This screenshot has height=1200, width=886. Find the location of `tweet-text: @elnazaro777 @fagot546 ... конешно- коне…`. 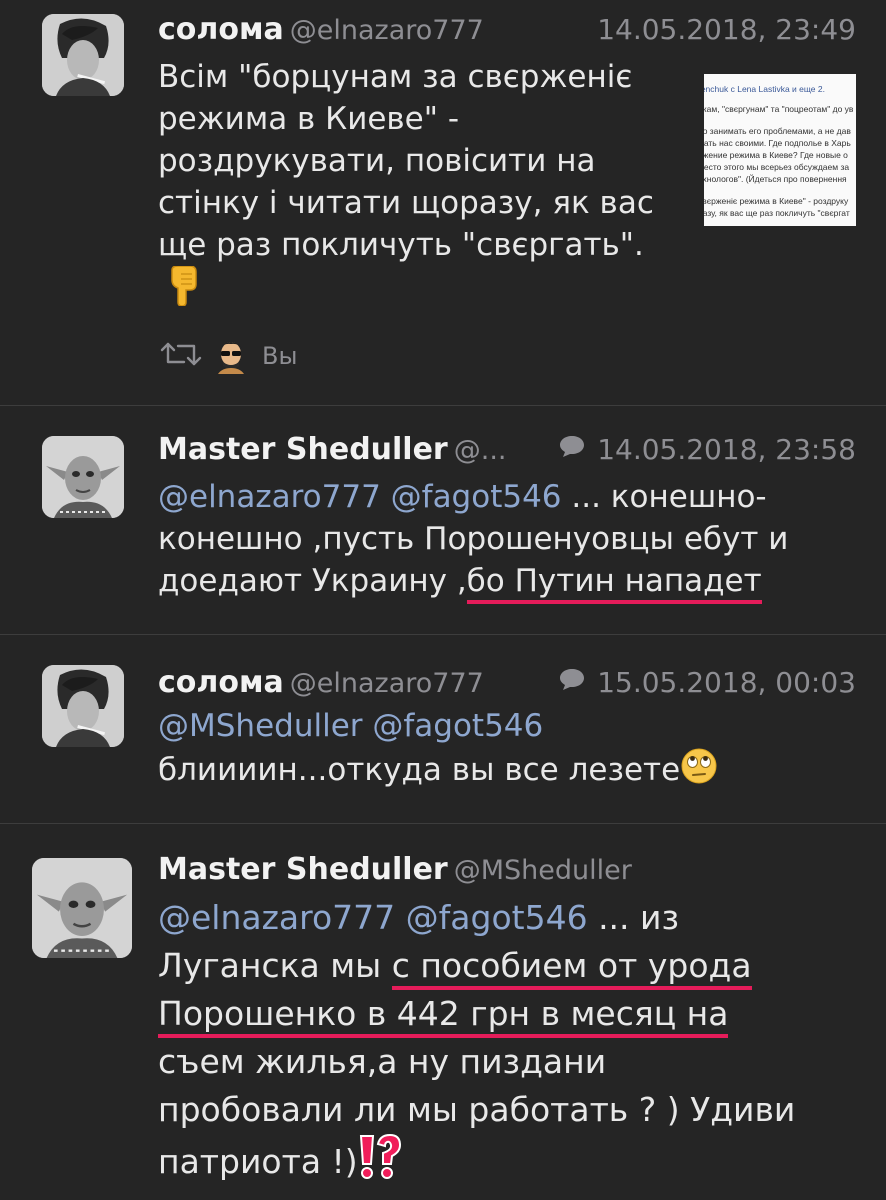

tweet-text: @elnazaro777 @fagot546 ... конешно- коне… is located at coordinates (473, 540).